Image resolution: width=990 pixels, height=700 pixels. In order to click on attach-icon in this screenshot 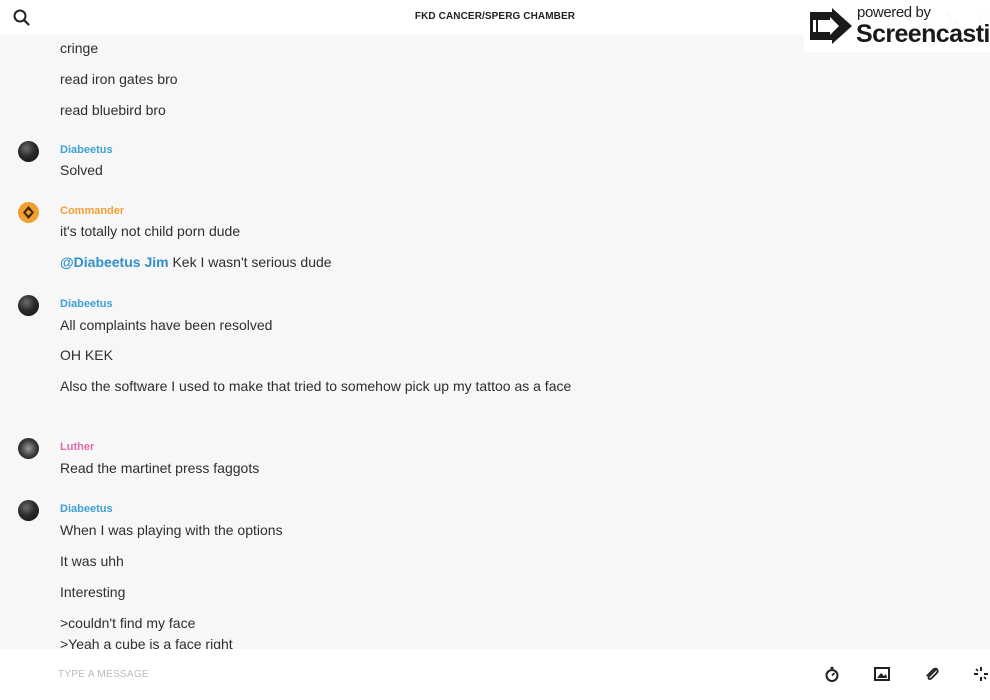, I will do `click(932, 674)`.